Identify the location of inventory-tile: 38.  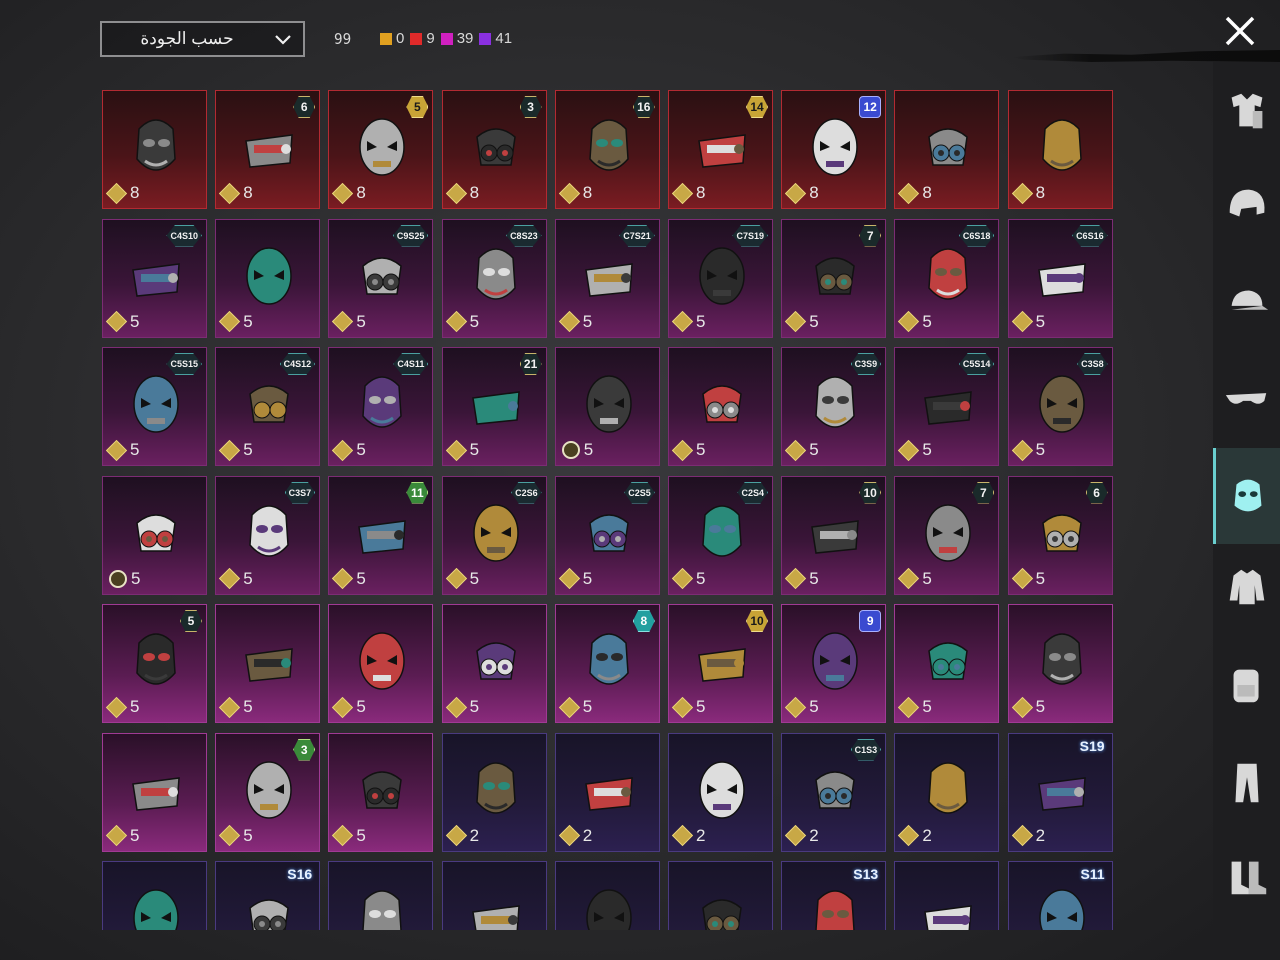
(494, 149).